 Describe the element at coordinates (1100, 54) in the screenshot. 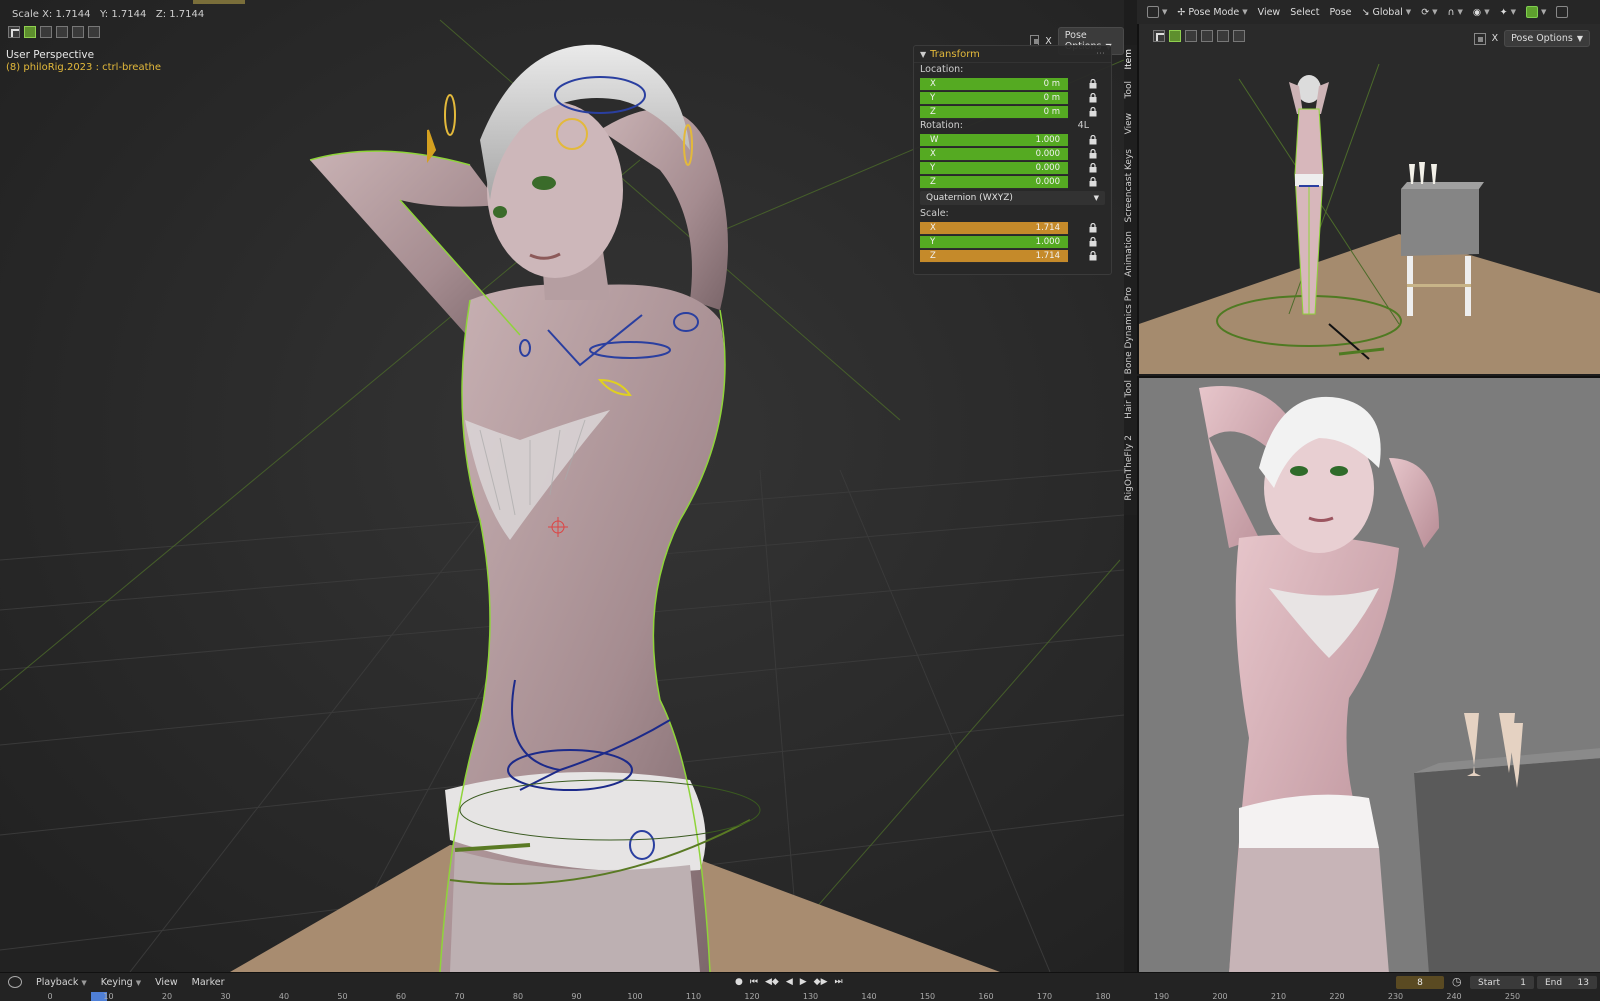

I see `drag-grip-icon: ⋯` at that location.